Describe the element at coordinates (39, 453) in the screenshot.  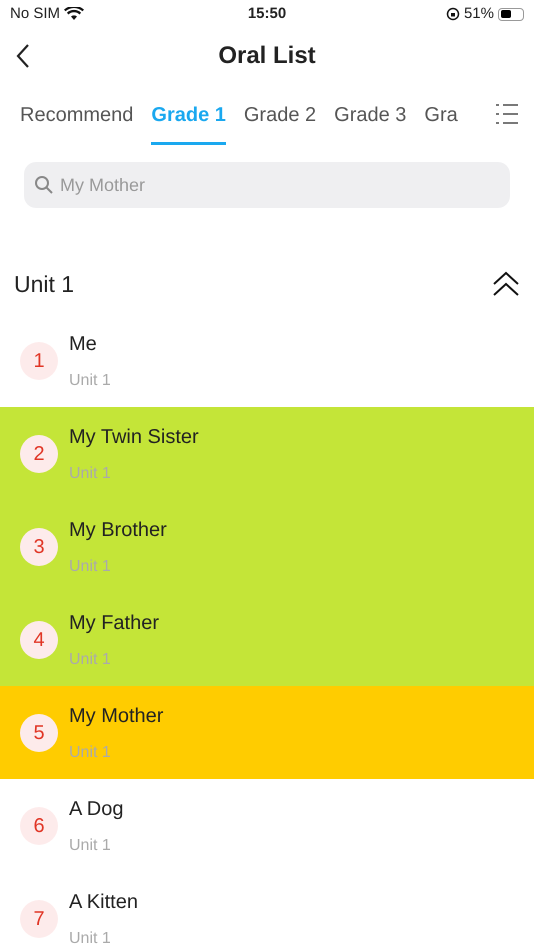
I see `lesson-number: 2` at that location.